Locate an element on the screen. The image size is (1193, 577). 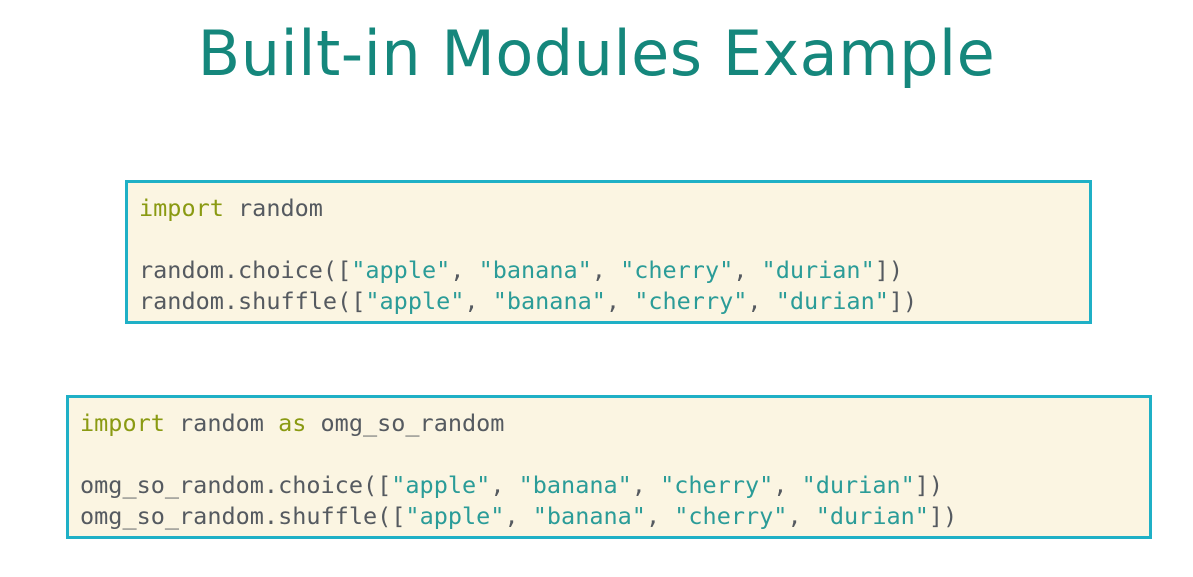
code-line: import random as omg_so_random is located at coordinates (614, 423).